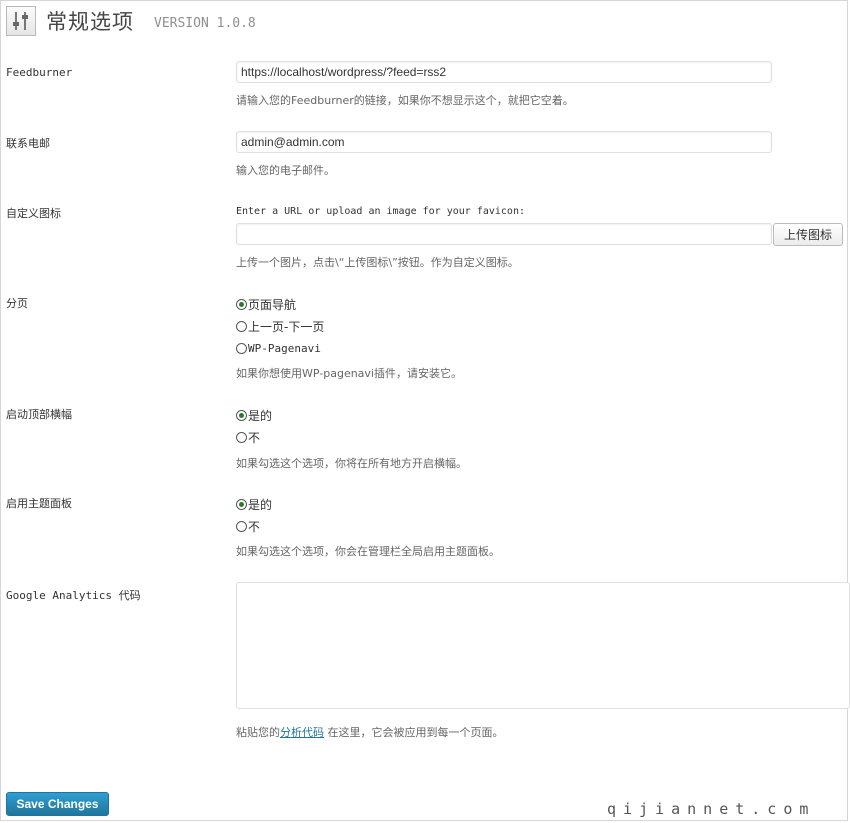  I want to click on theme-panel-description: 如果勾选这个选项，你会在管理栏全局启用主题面板。, so click(368, 551).